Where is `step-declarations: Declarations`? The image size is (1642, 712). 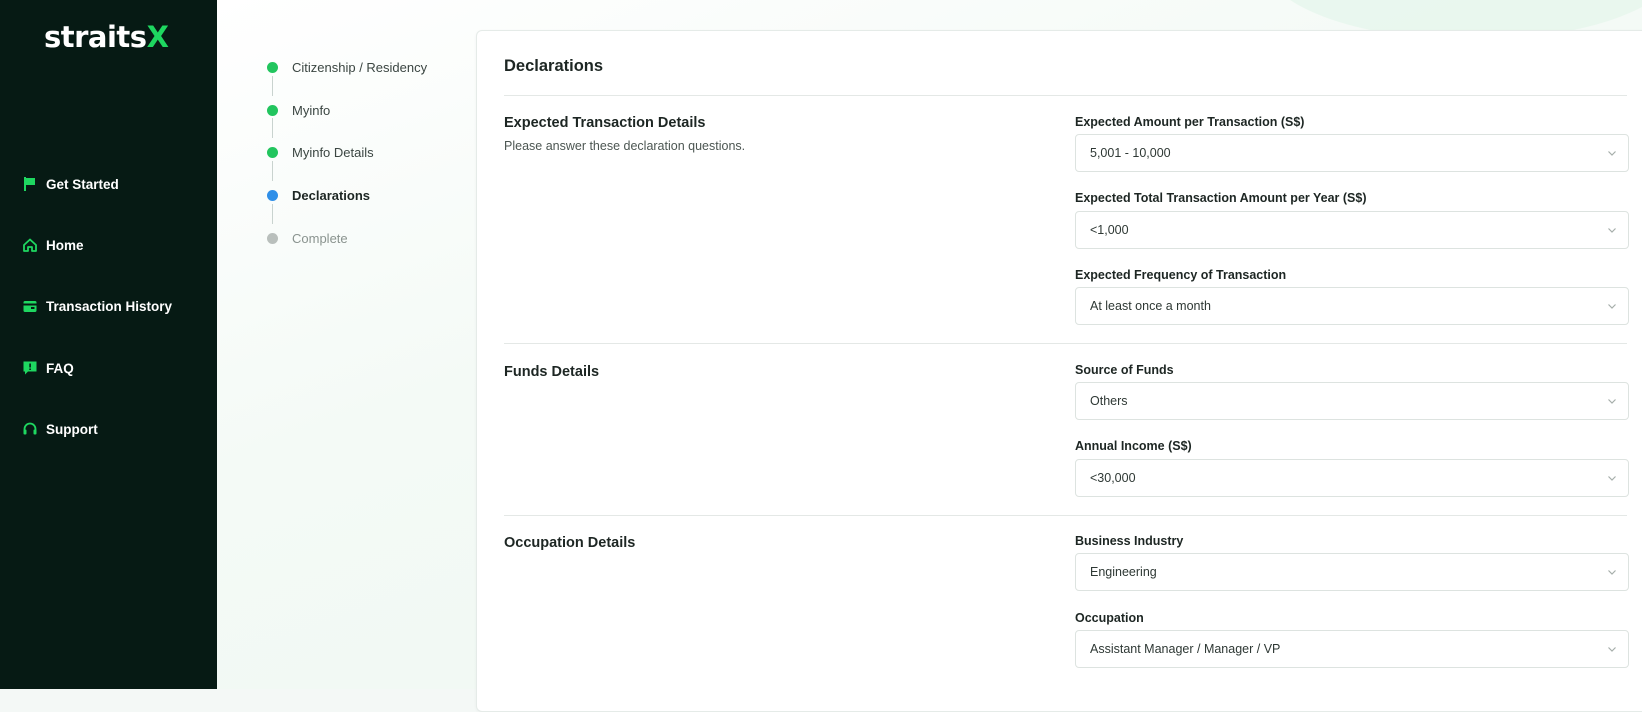 step-declarations: Declarations is located at coordinates (318, 195).